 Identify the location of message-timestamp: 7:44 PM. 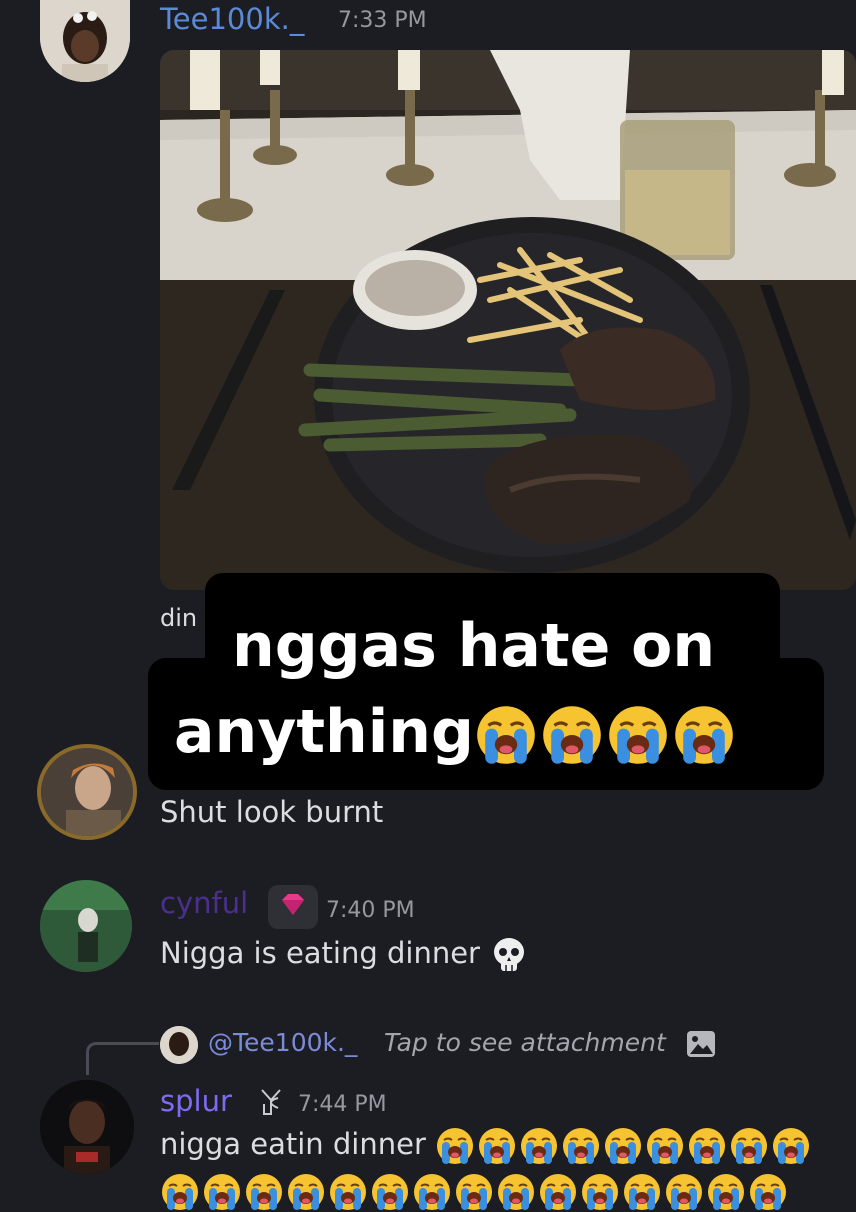
(342, 1104).